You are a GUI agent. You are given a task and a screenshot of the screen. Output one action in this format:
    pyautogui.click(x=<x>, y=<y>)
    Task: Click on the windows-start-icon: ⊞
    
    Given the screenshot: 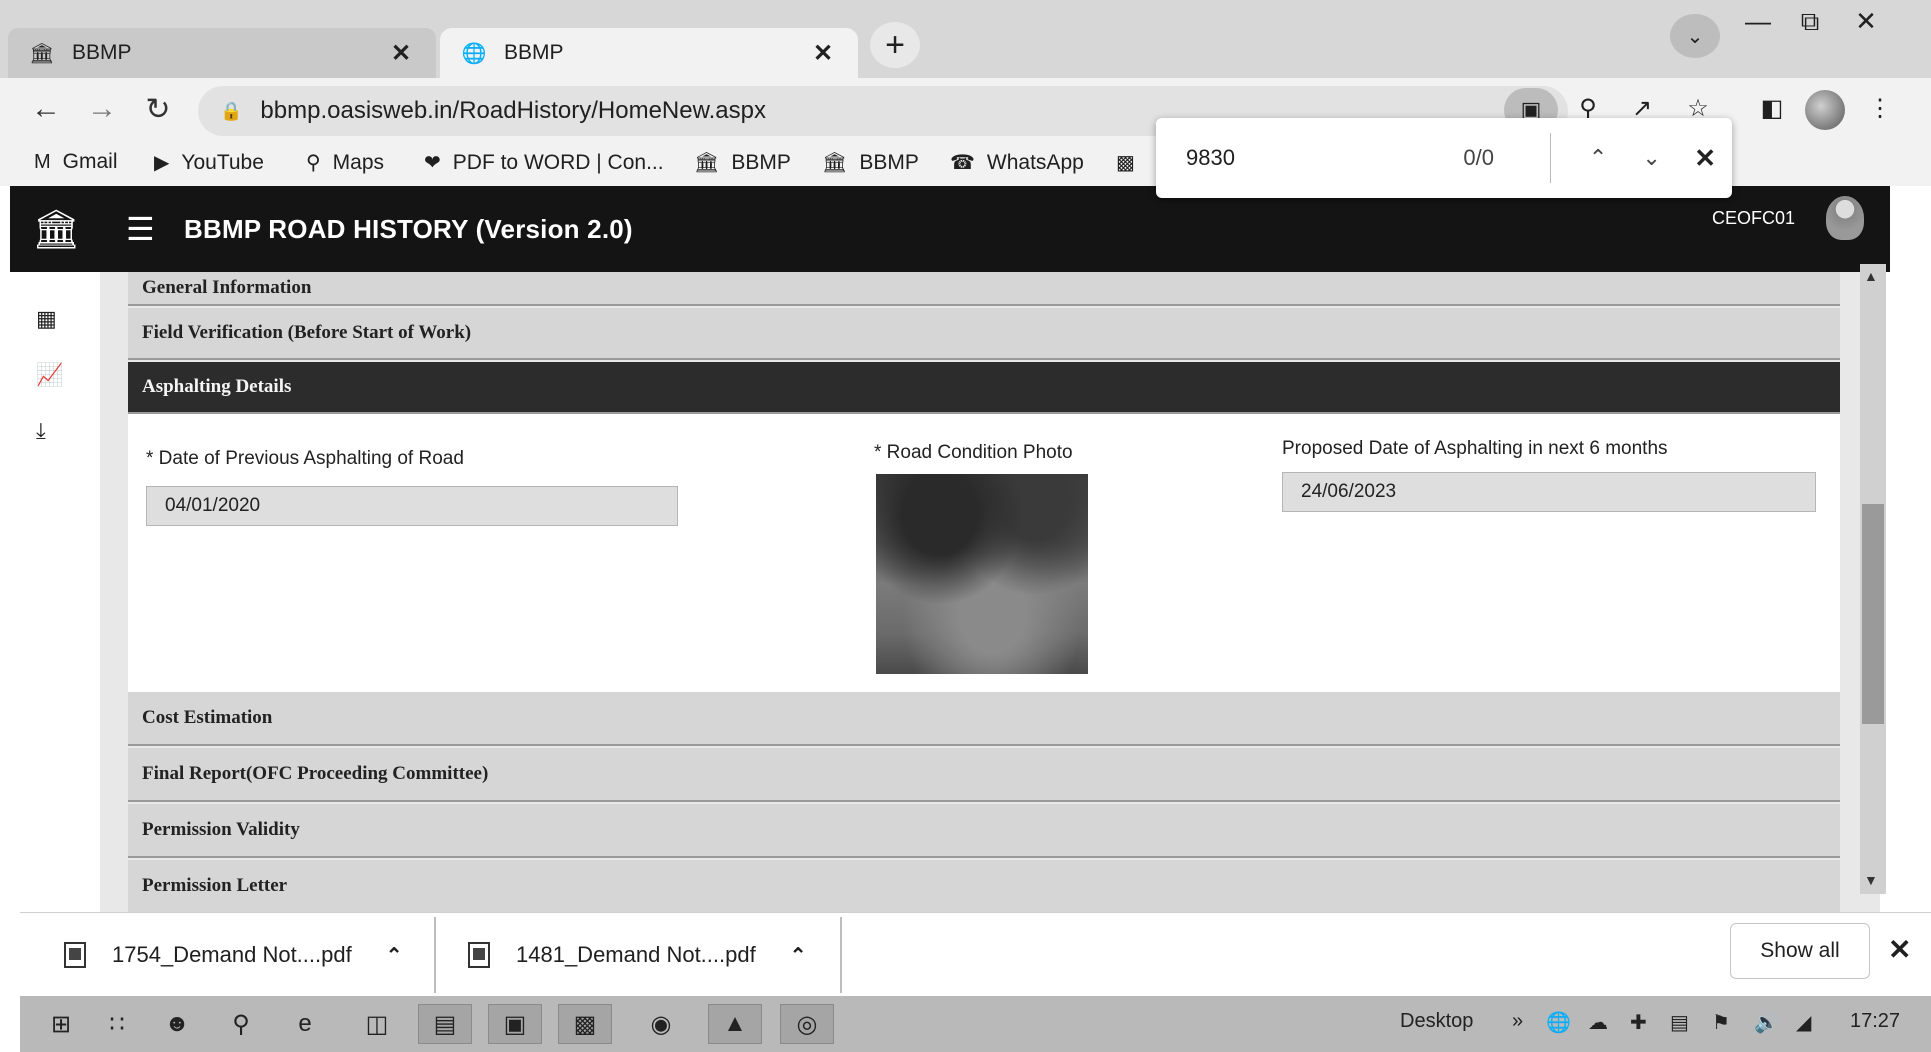 What is the action you would take?
    pyautogui.click(x=61, y=1024)
    